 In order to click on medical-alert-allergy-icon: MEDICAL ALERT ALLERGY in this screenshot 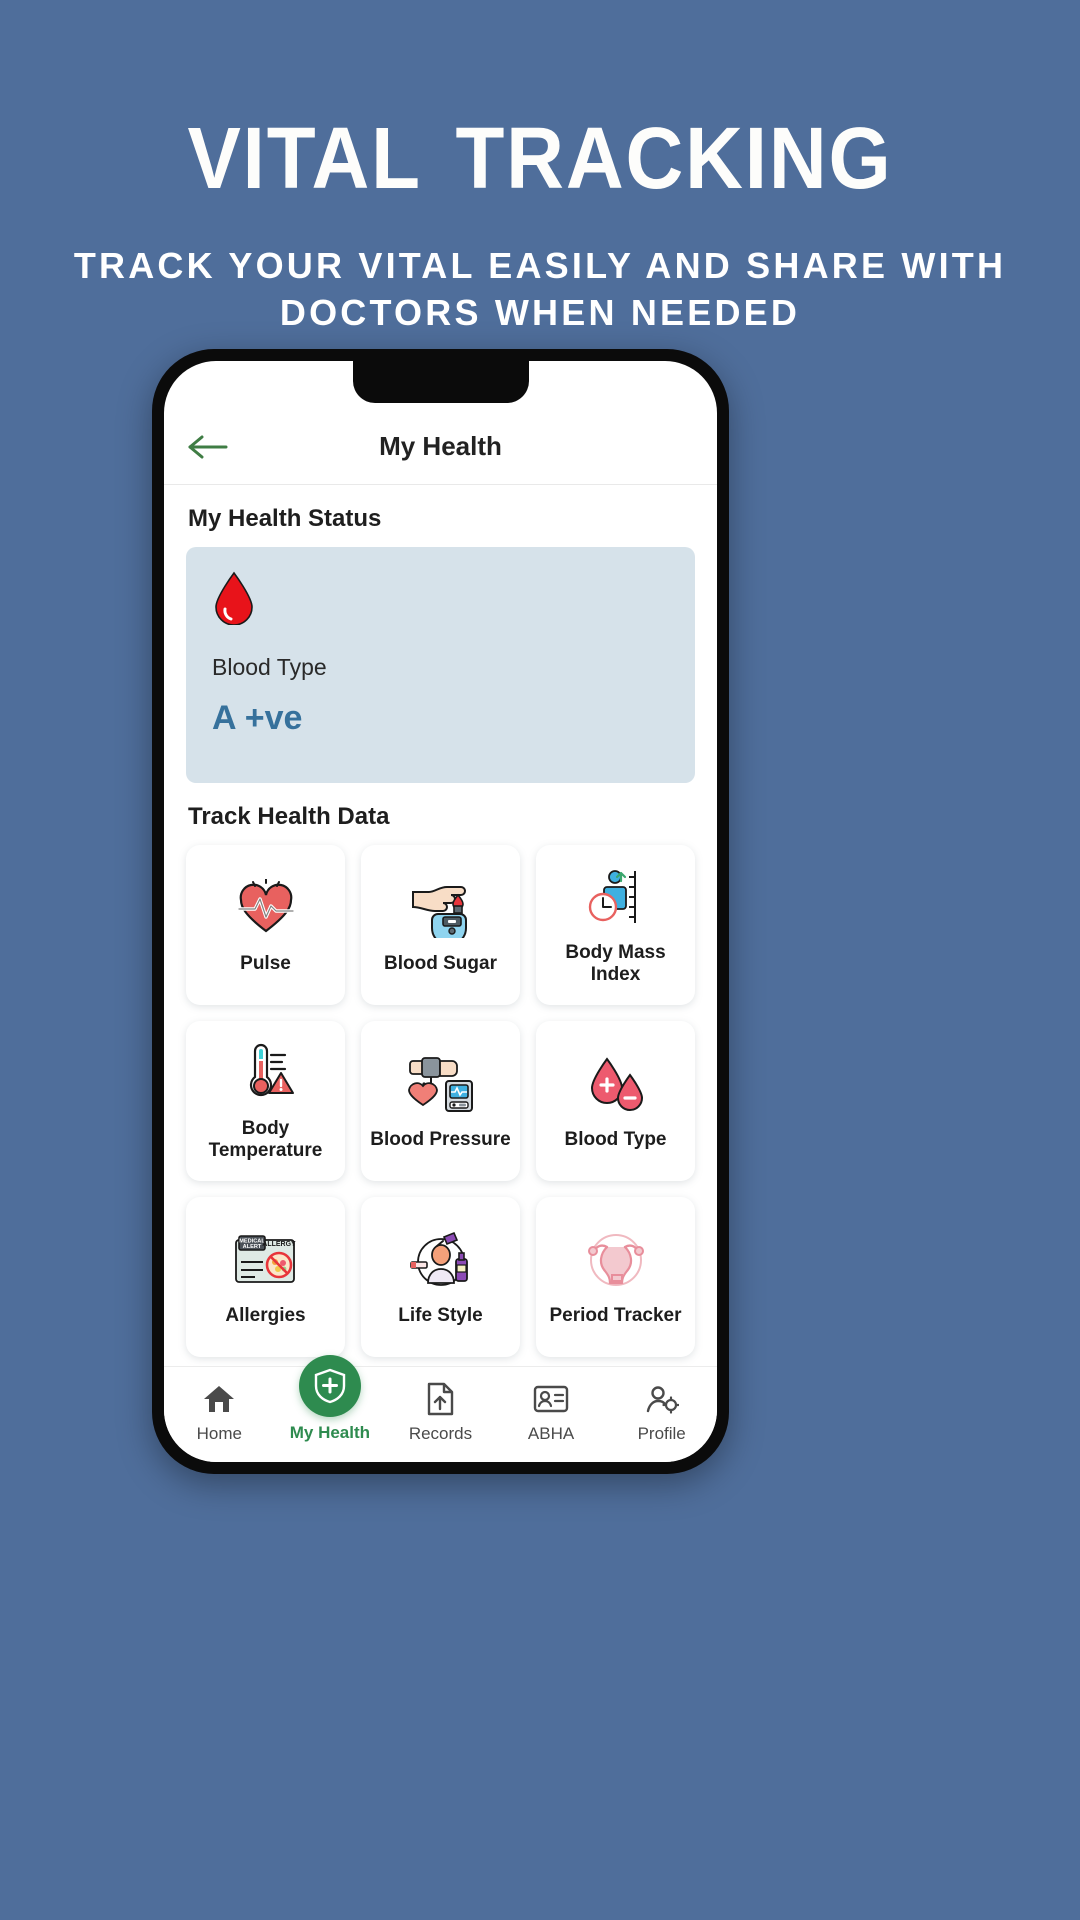, I will do `click(266, 1260)`.